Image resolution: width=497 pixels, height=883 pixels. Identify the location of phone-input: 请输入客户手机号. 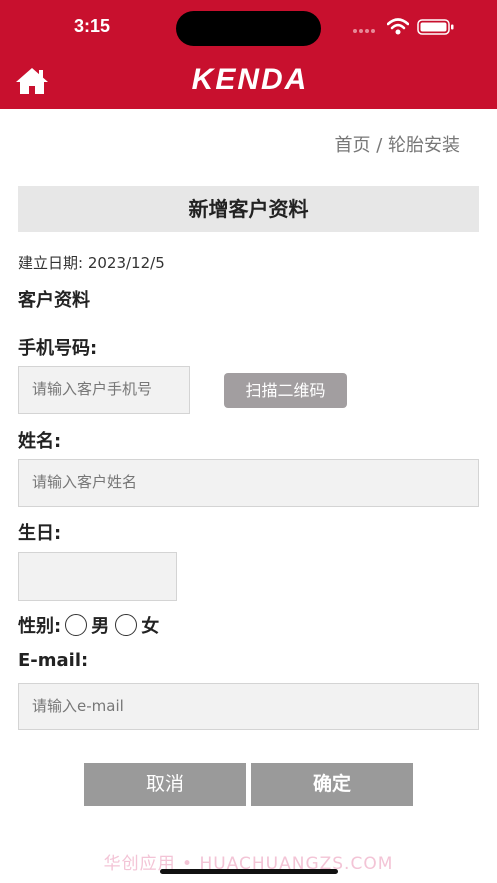
(104, 390).